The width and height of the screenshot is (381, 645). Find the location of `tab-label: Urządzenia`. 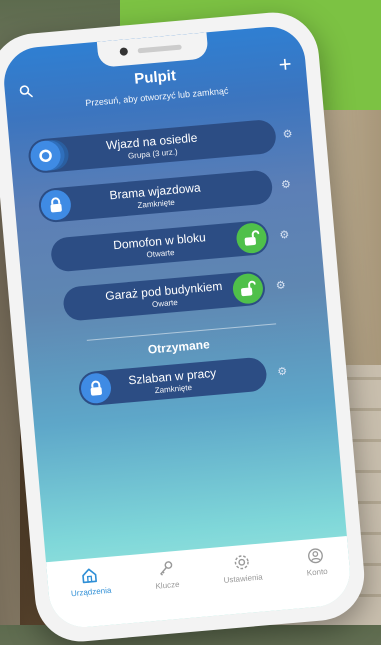

tab-label: Urządzenia is located at coordinates (91, 592).